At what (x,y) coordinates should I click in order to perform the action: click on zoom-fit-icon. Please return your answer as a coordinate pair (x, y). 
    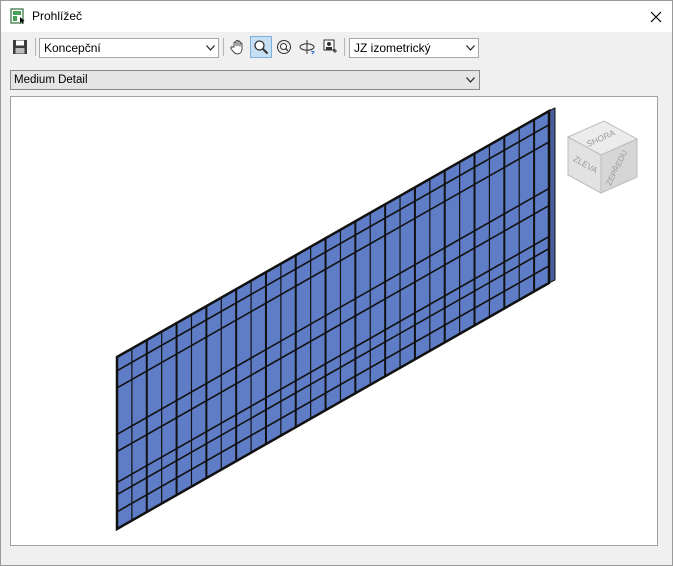
    Looking at the image, I should click on (284, 47).